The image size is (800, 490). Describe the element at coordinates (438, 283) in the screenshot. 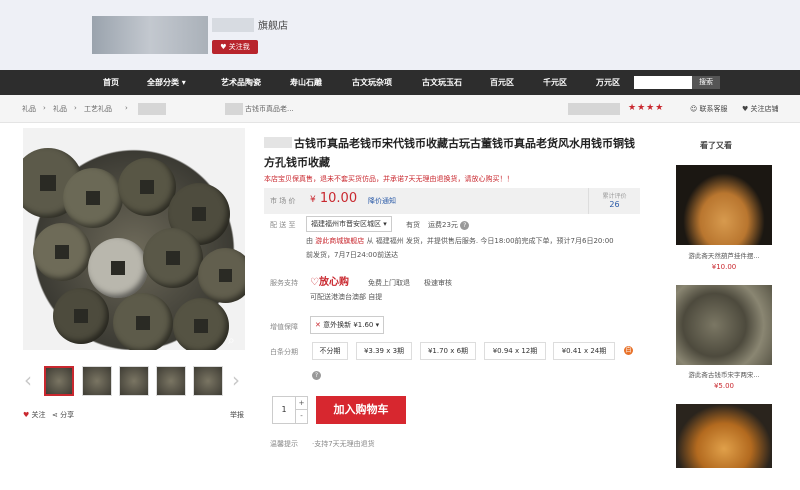

I see `service-item: 极速审核` at that location.